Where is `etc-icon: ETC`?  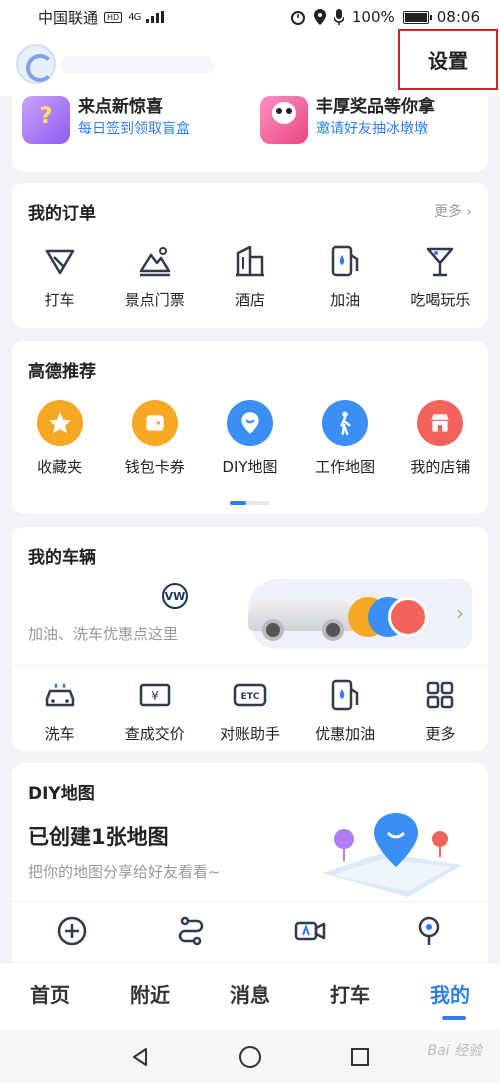 etc-icon: ETC is located at coordinates (250, 695).